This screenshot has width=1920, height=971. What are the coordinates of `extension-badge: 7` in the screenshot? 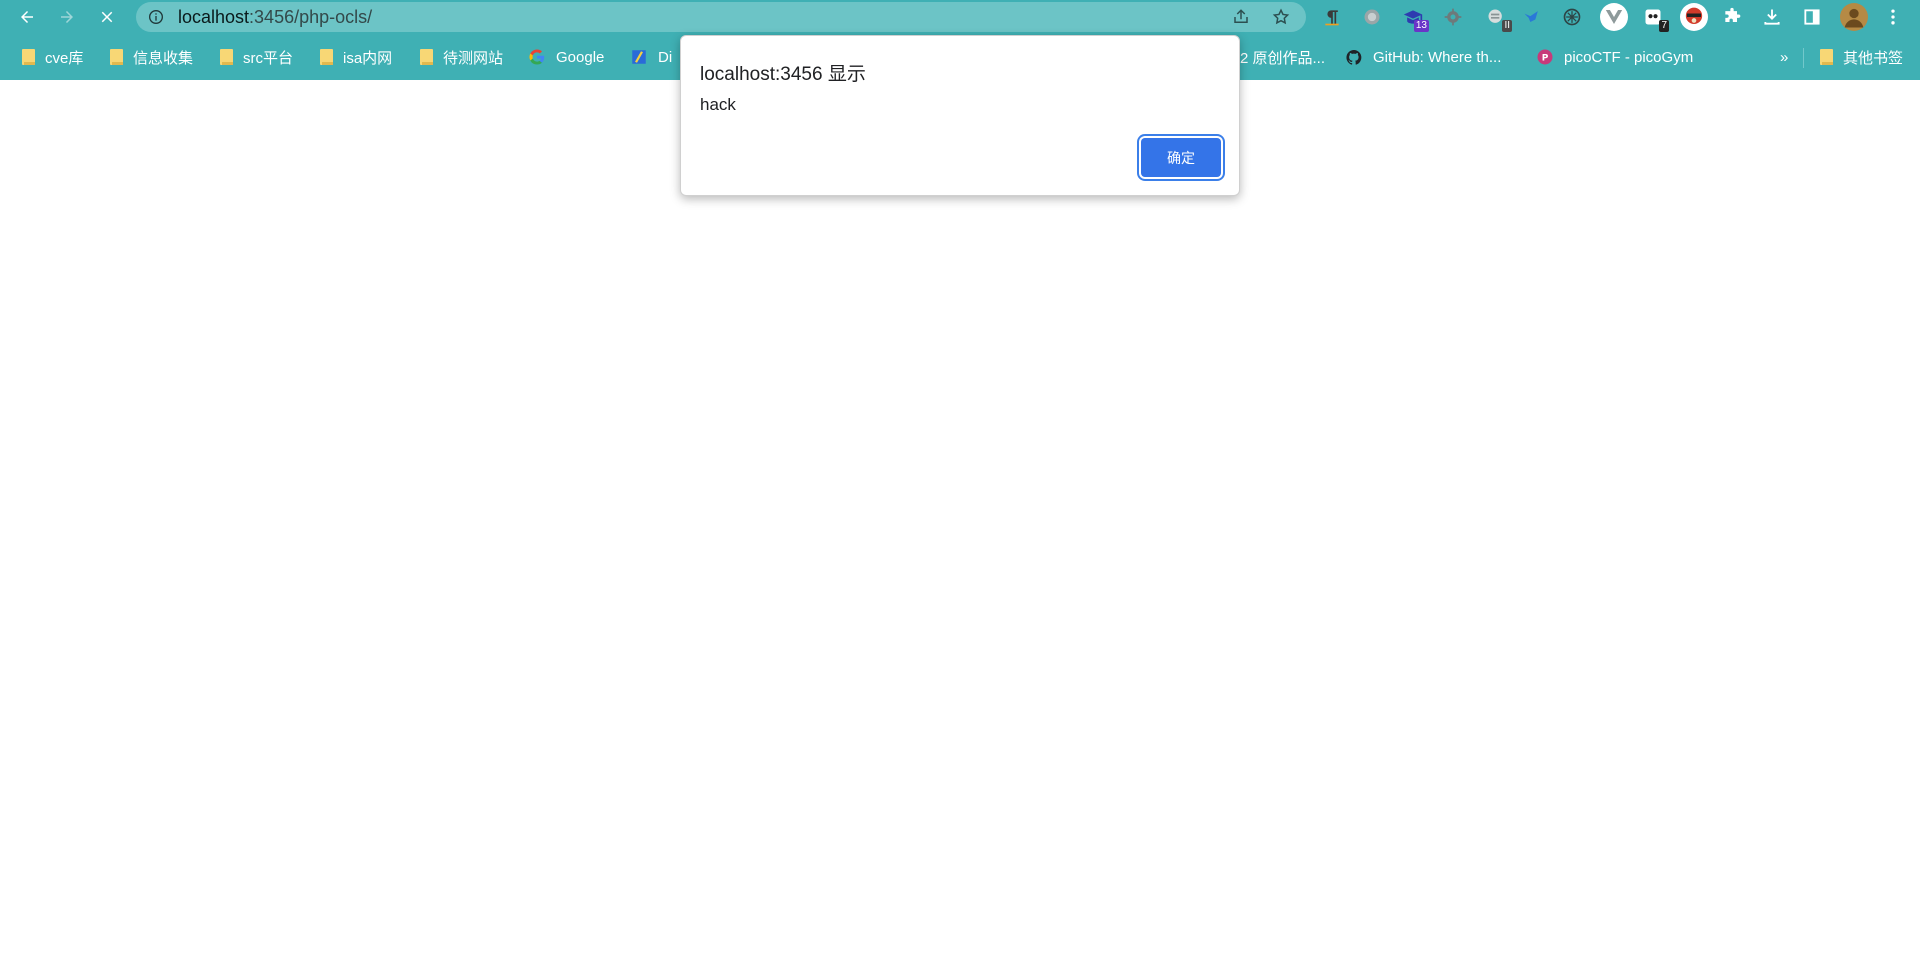 It's located at (1664, 26).